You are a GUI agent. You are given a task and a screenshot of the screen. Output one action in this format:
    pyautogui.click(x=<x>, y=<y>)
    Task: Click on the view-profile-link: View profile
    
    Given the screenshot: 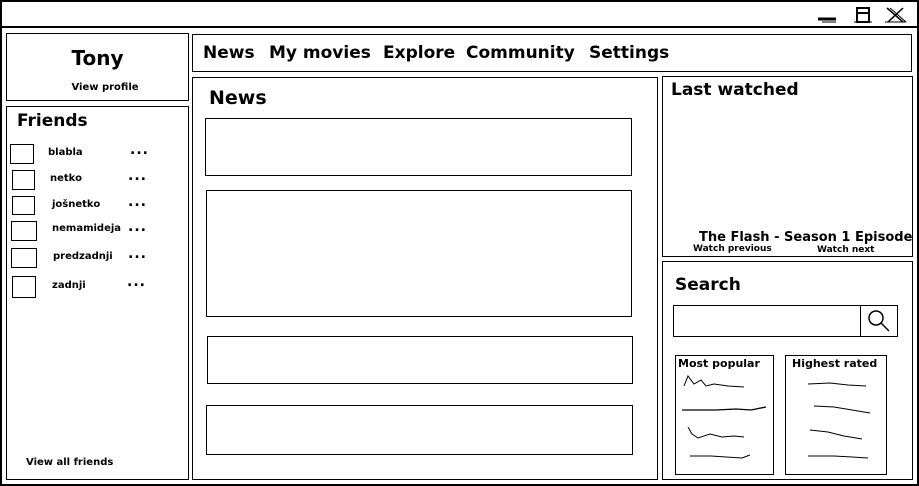 What is the action you would take?
    pyautogui.click(x=105, y=87)
    